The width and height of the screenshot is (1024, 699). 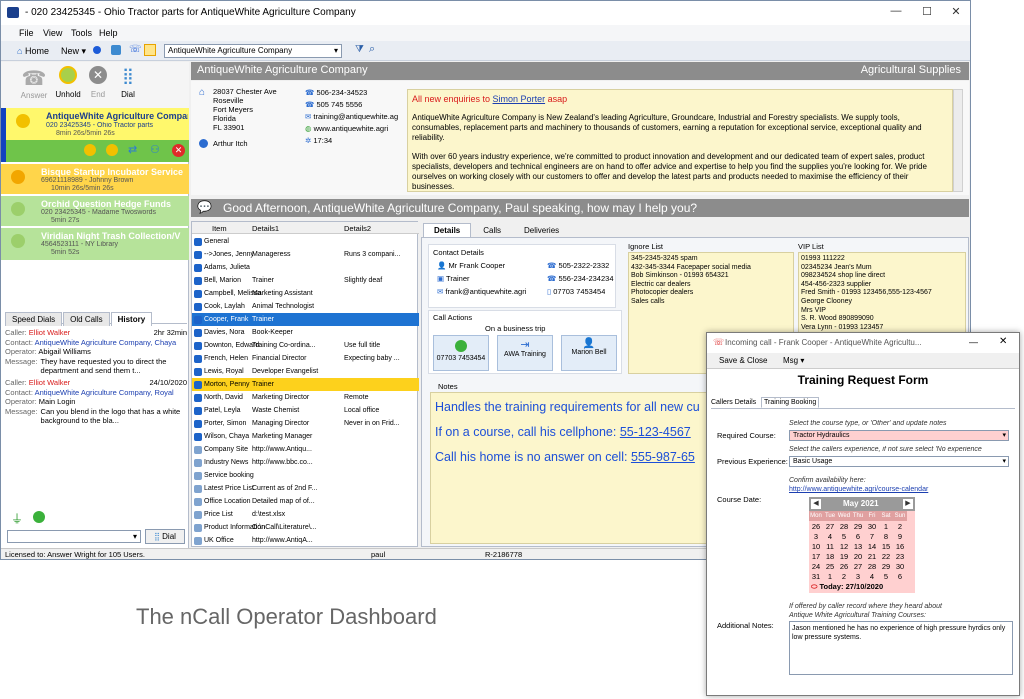 What do you see at coordinates (305, 241) in the screenshot?
I see `list-item: General` at bounding box center [305, 241].